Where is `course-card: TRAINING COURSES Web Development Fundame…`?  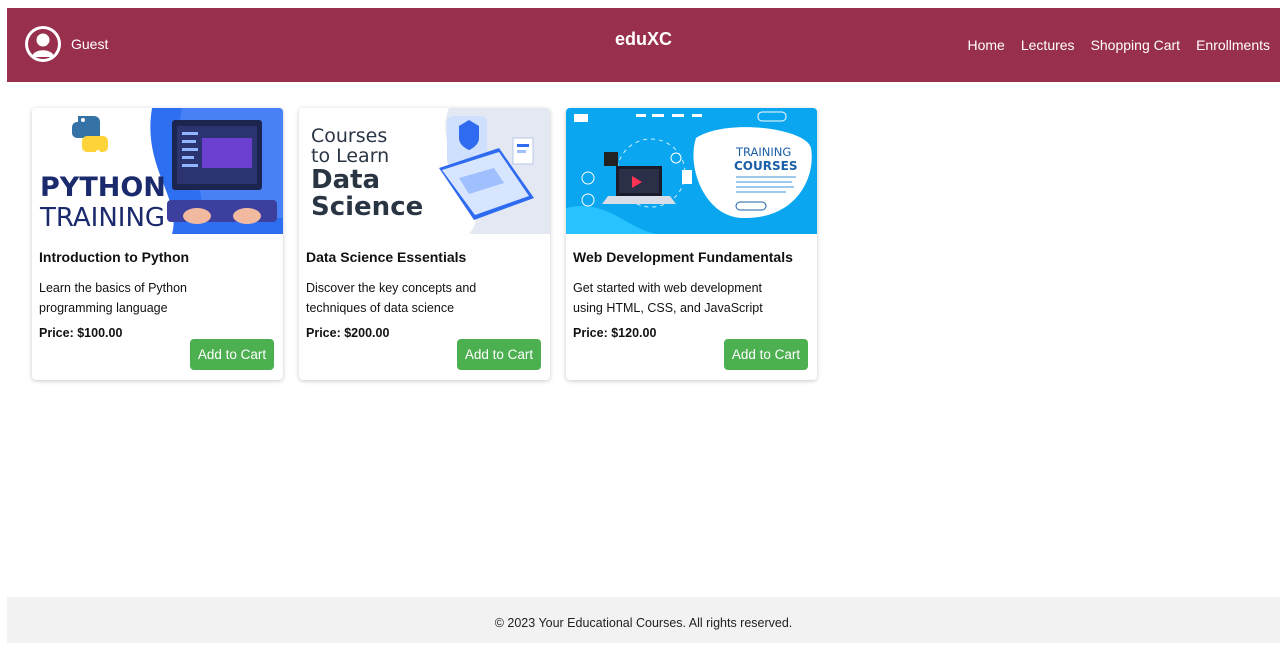
course-card: TRAINING COURSES Web Development Fundame… is located at coordinates (691, 244).